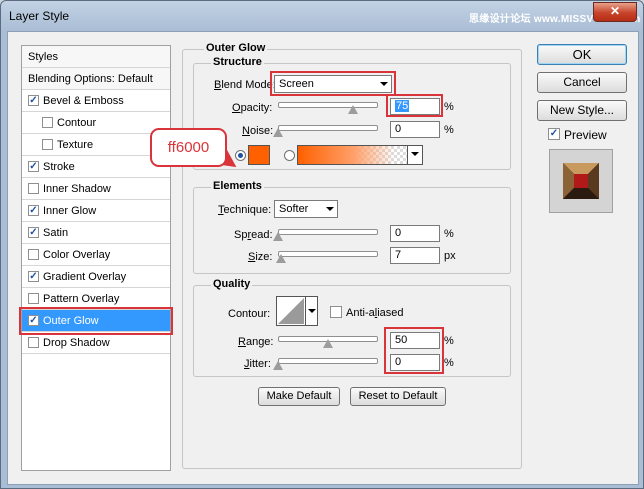 This screenshot has width=644, height=489. What do you see at coordinates (360, 155) in the screenshot?
I see `glow-gradient-picker` at bounding box center [360, 155].